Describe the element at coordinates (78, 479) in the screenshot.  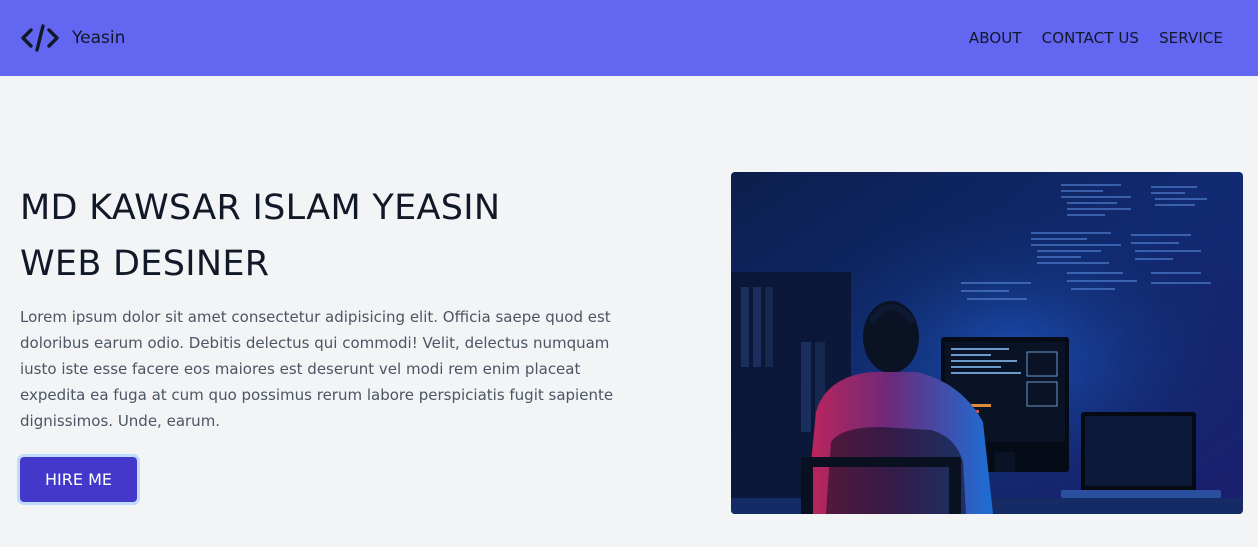
I see `hire-me-button: HIRE ME` at that location.